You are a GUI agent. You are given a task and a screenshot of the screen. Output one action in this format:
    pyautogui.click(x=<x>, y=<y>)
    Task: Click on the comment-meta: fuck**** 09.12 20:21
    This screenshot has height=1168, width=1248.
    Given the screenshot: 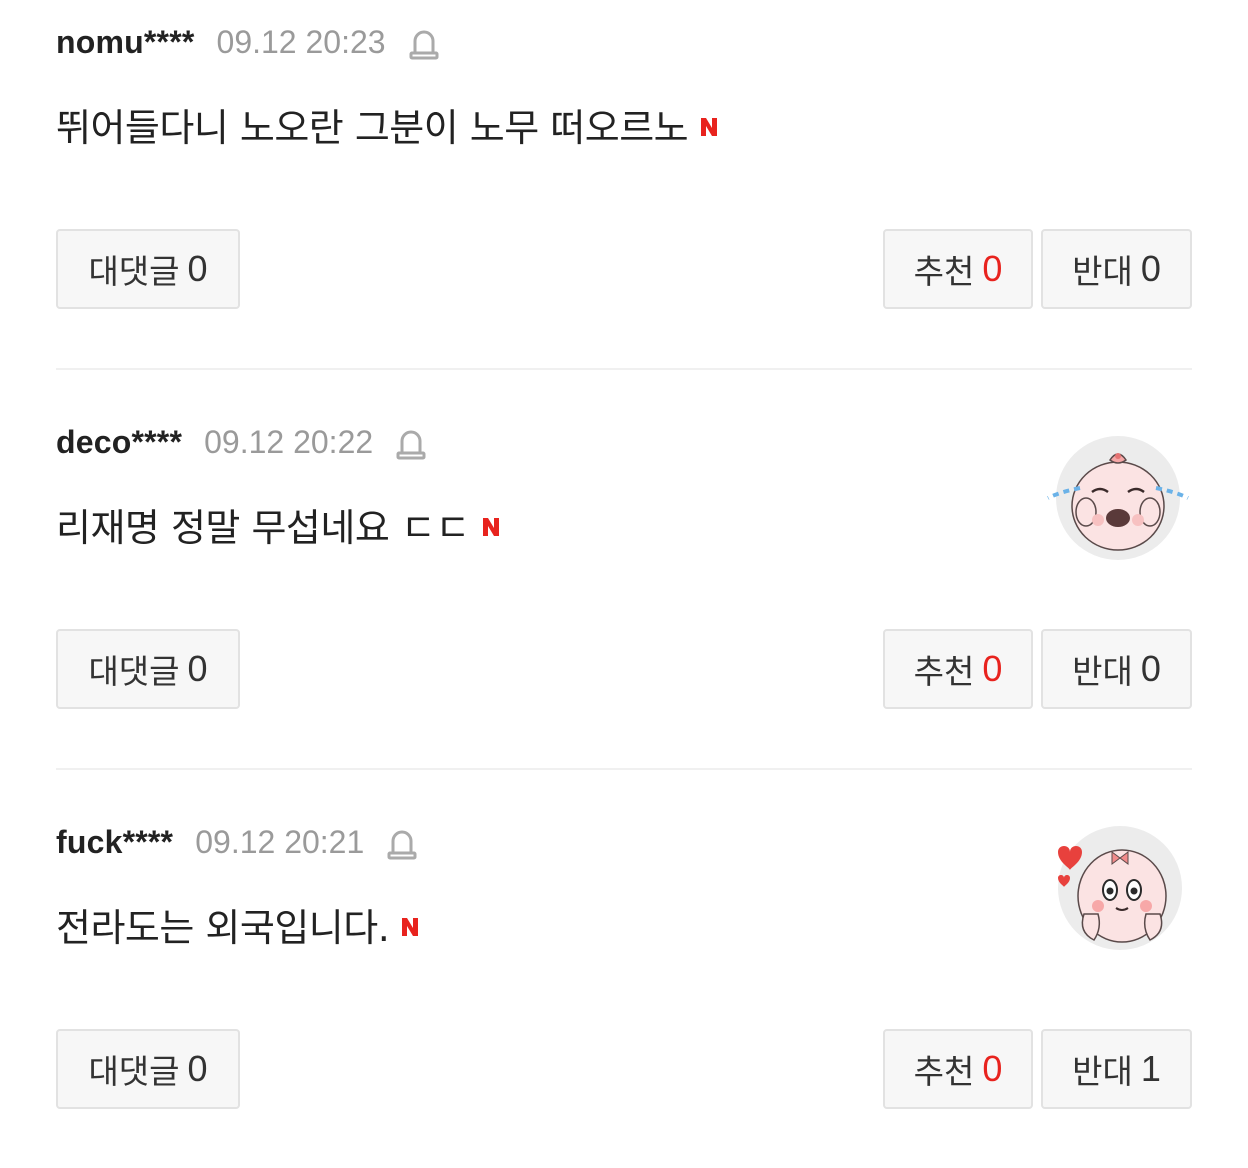 What is the action you would take?
    pyautogui.click(x=237, y=842)
    